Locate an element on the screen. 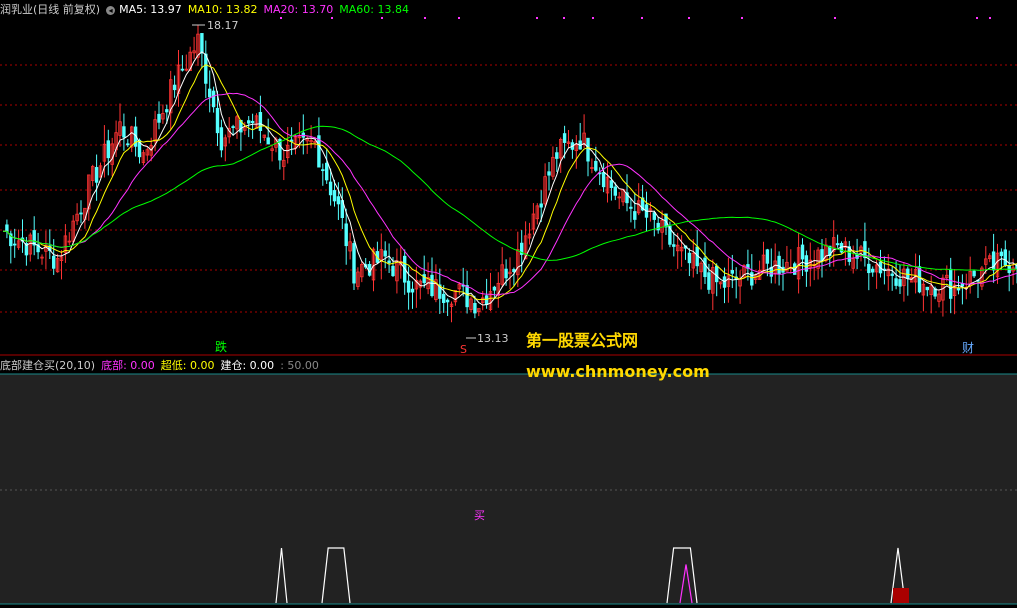  indicator-red-block is located at coordinates (901, 595).